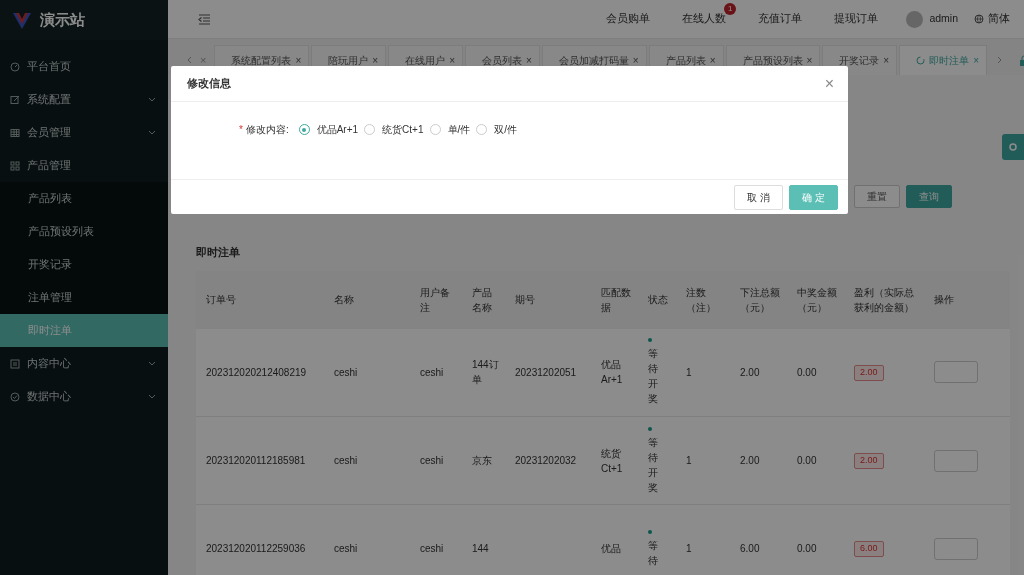  I want to click on header-link: 提现订单, so click(856, 18).